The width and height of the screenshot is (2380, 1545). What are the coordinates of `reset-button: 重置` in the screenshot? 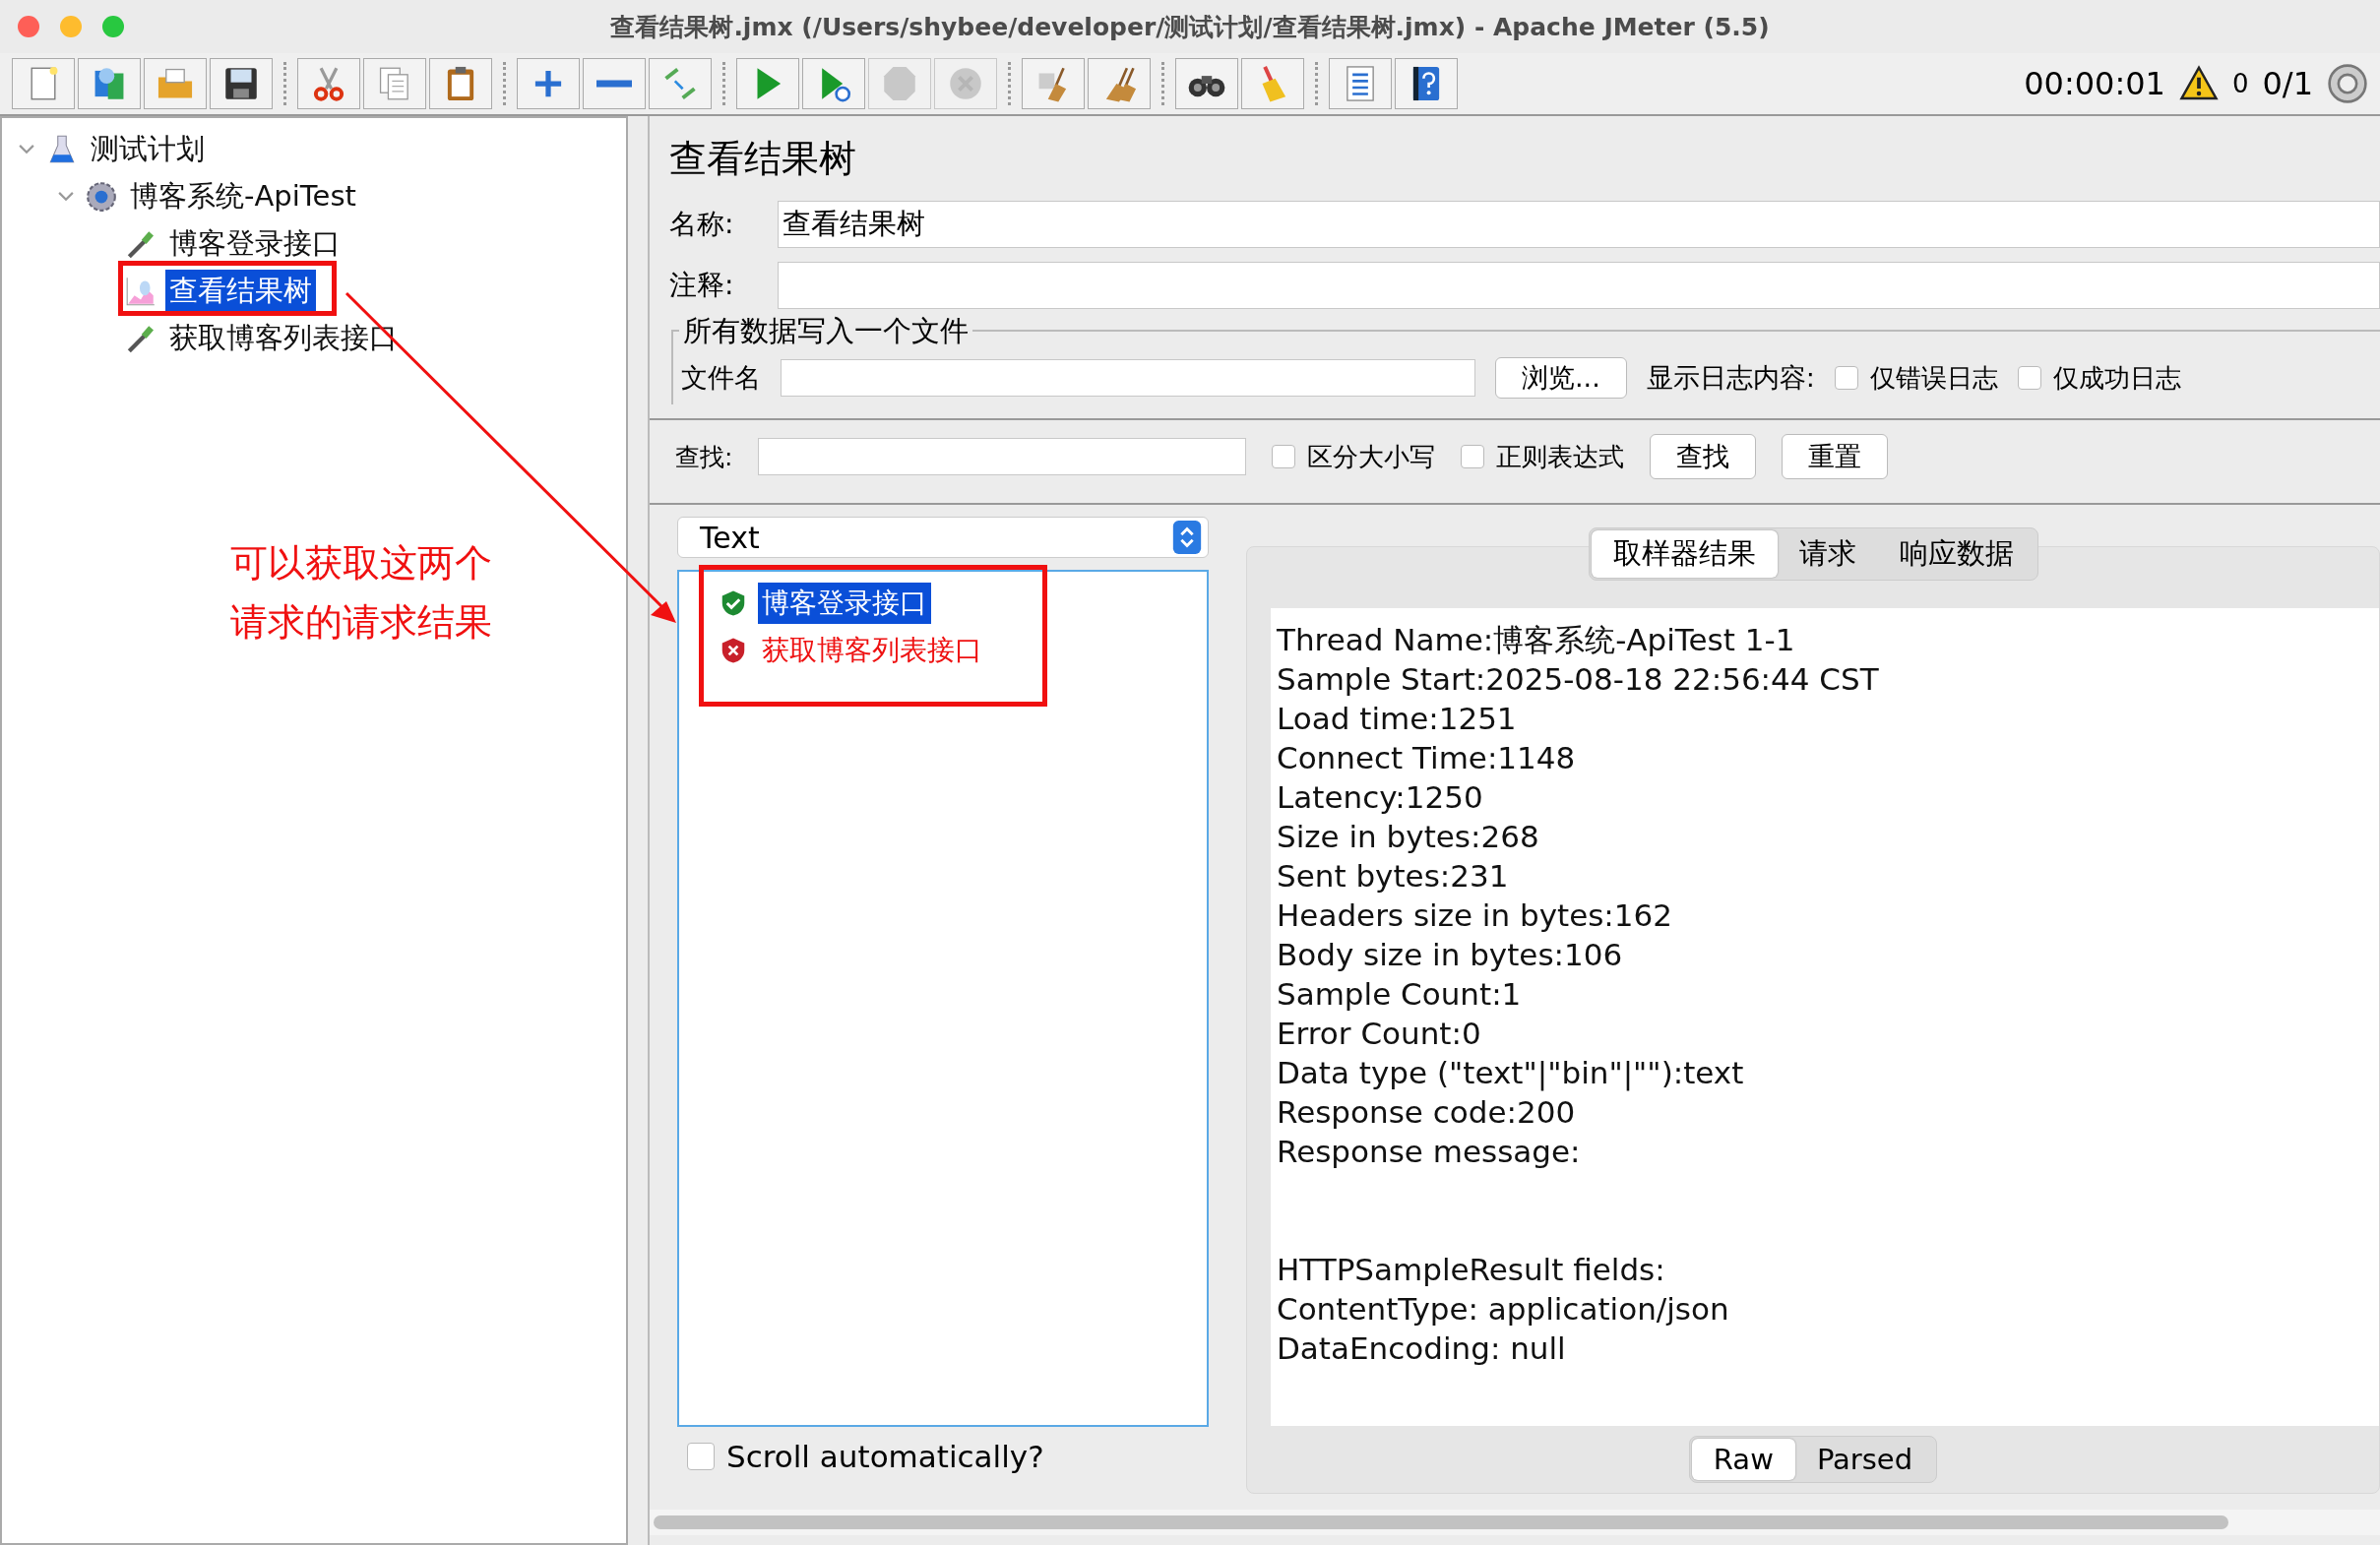 It's located at (1835, 456).